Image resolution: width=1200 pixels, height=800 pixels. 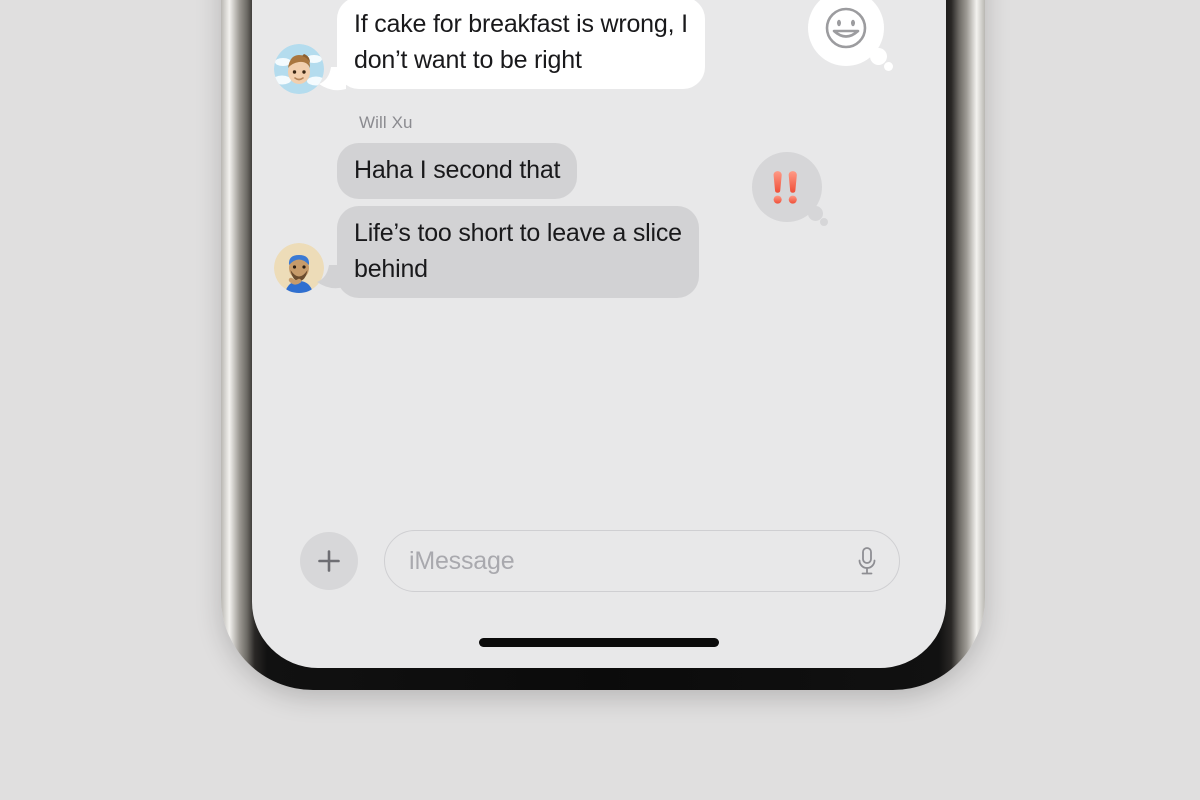 I want to click on add-attachment-button, so click(x=329, y=561).